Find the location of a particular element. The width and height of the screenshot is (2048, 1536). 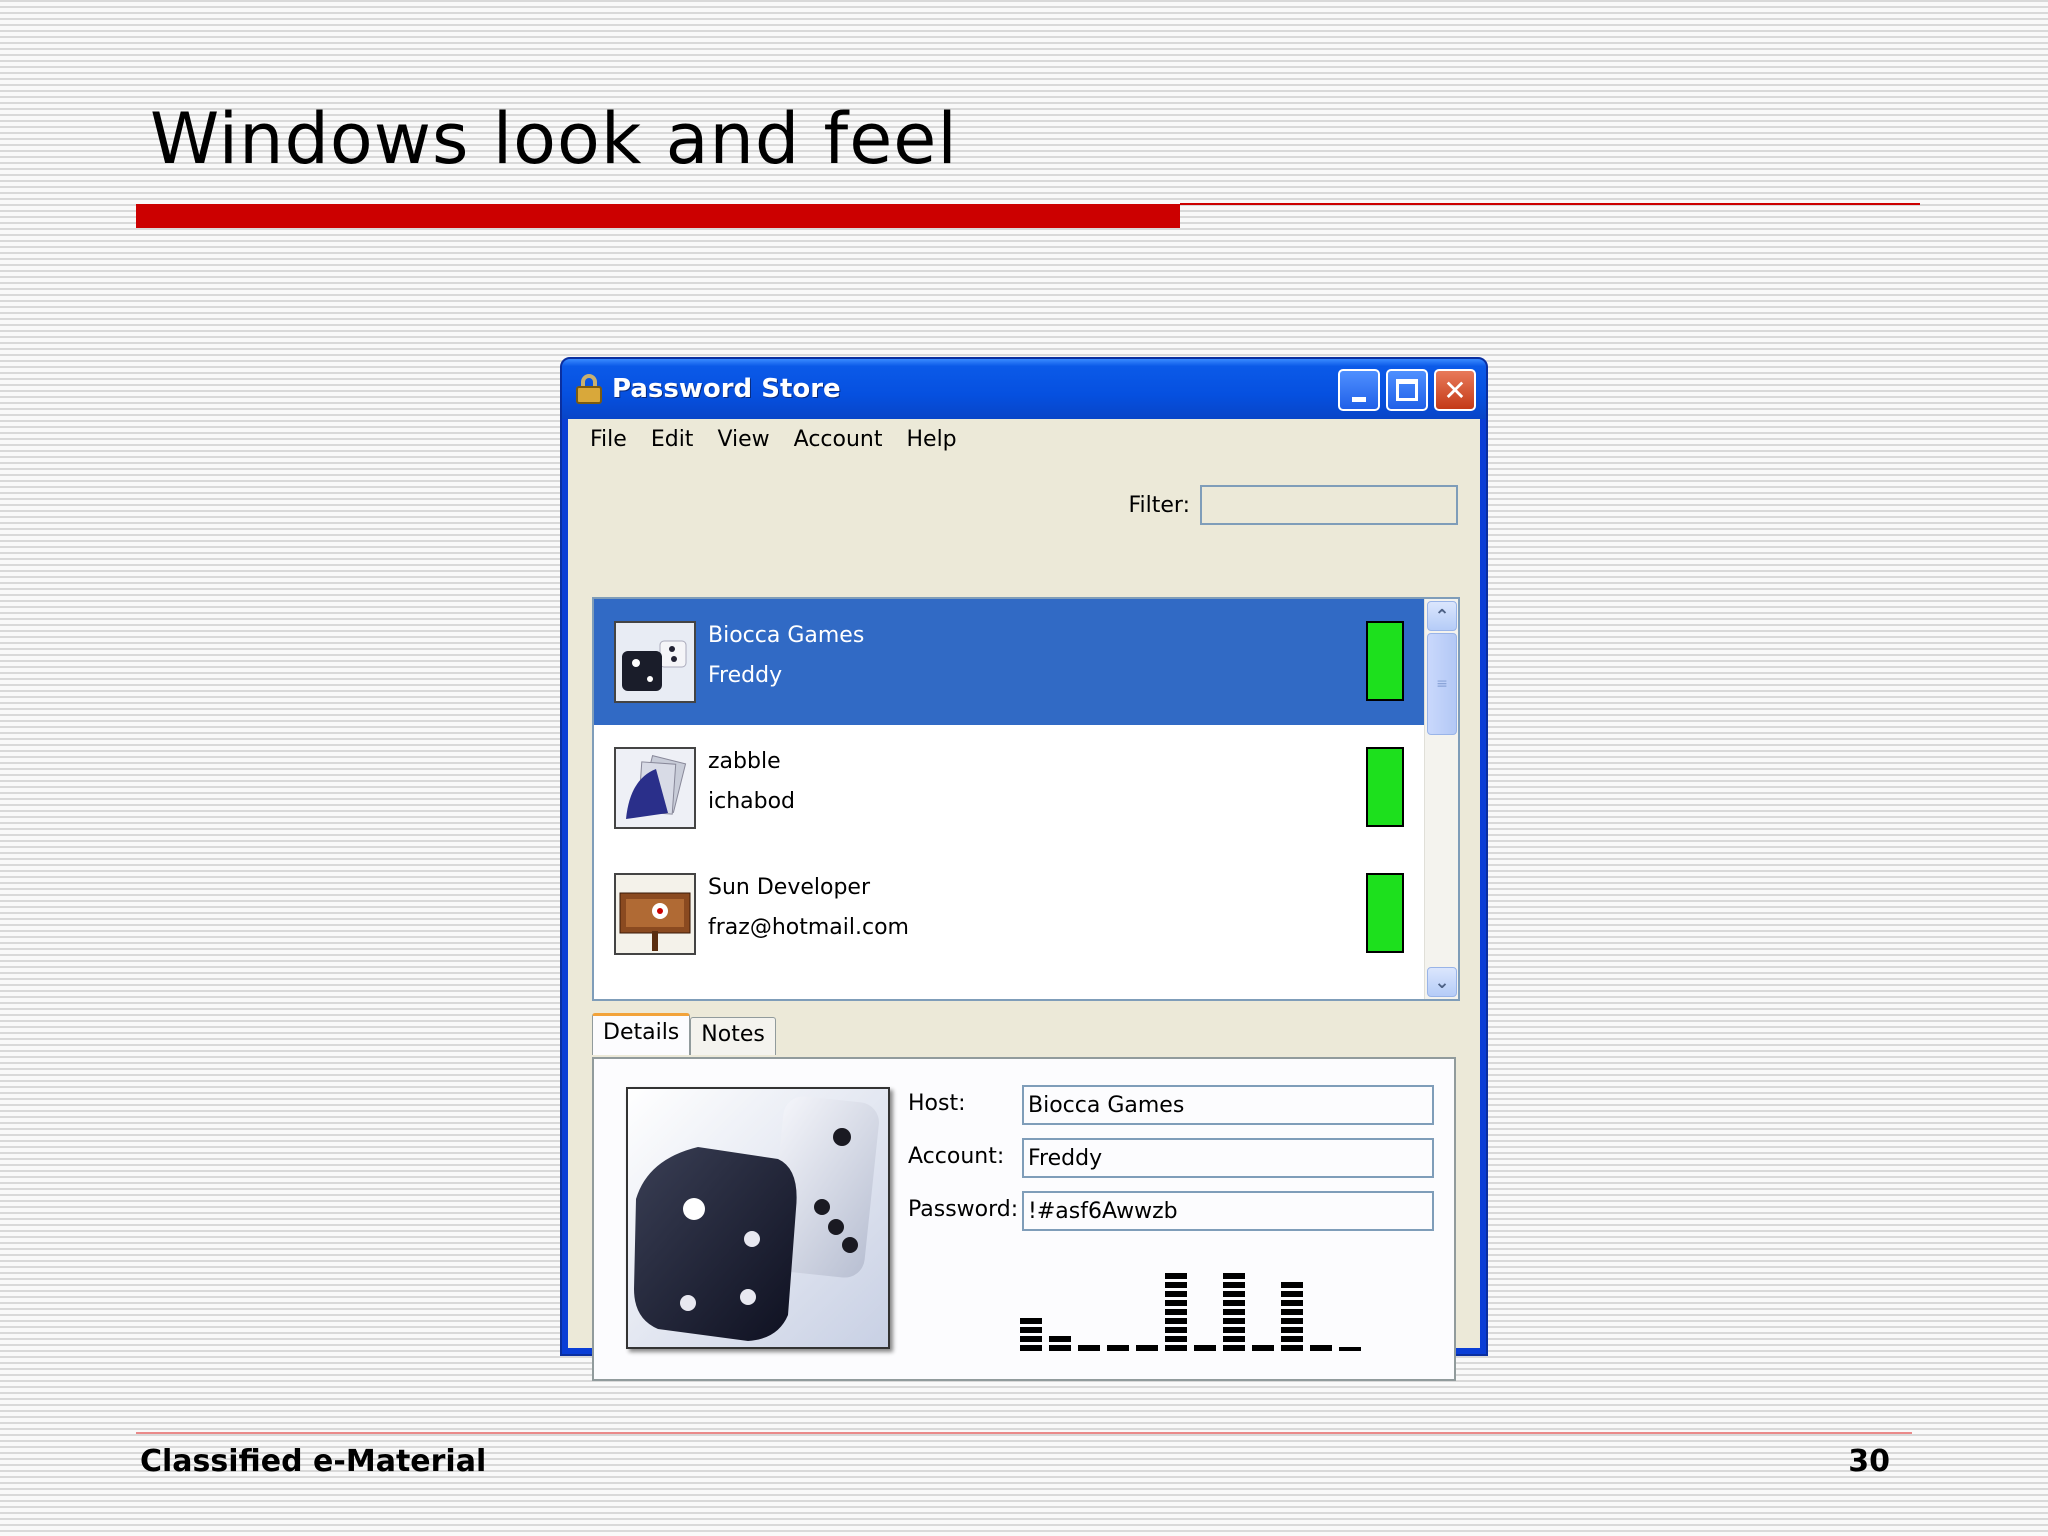

page-number: 30 is located at coordinates (1869, 1461).